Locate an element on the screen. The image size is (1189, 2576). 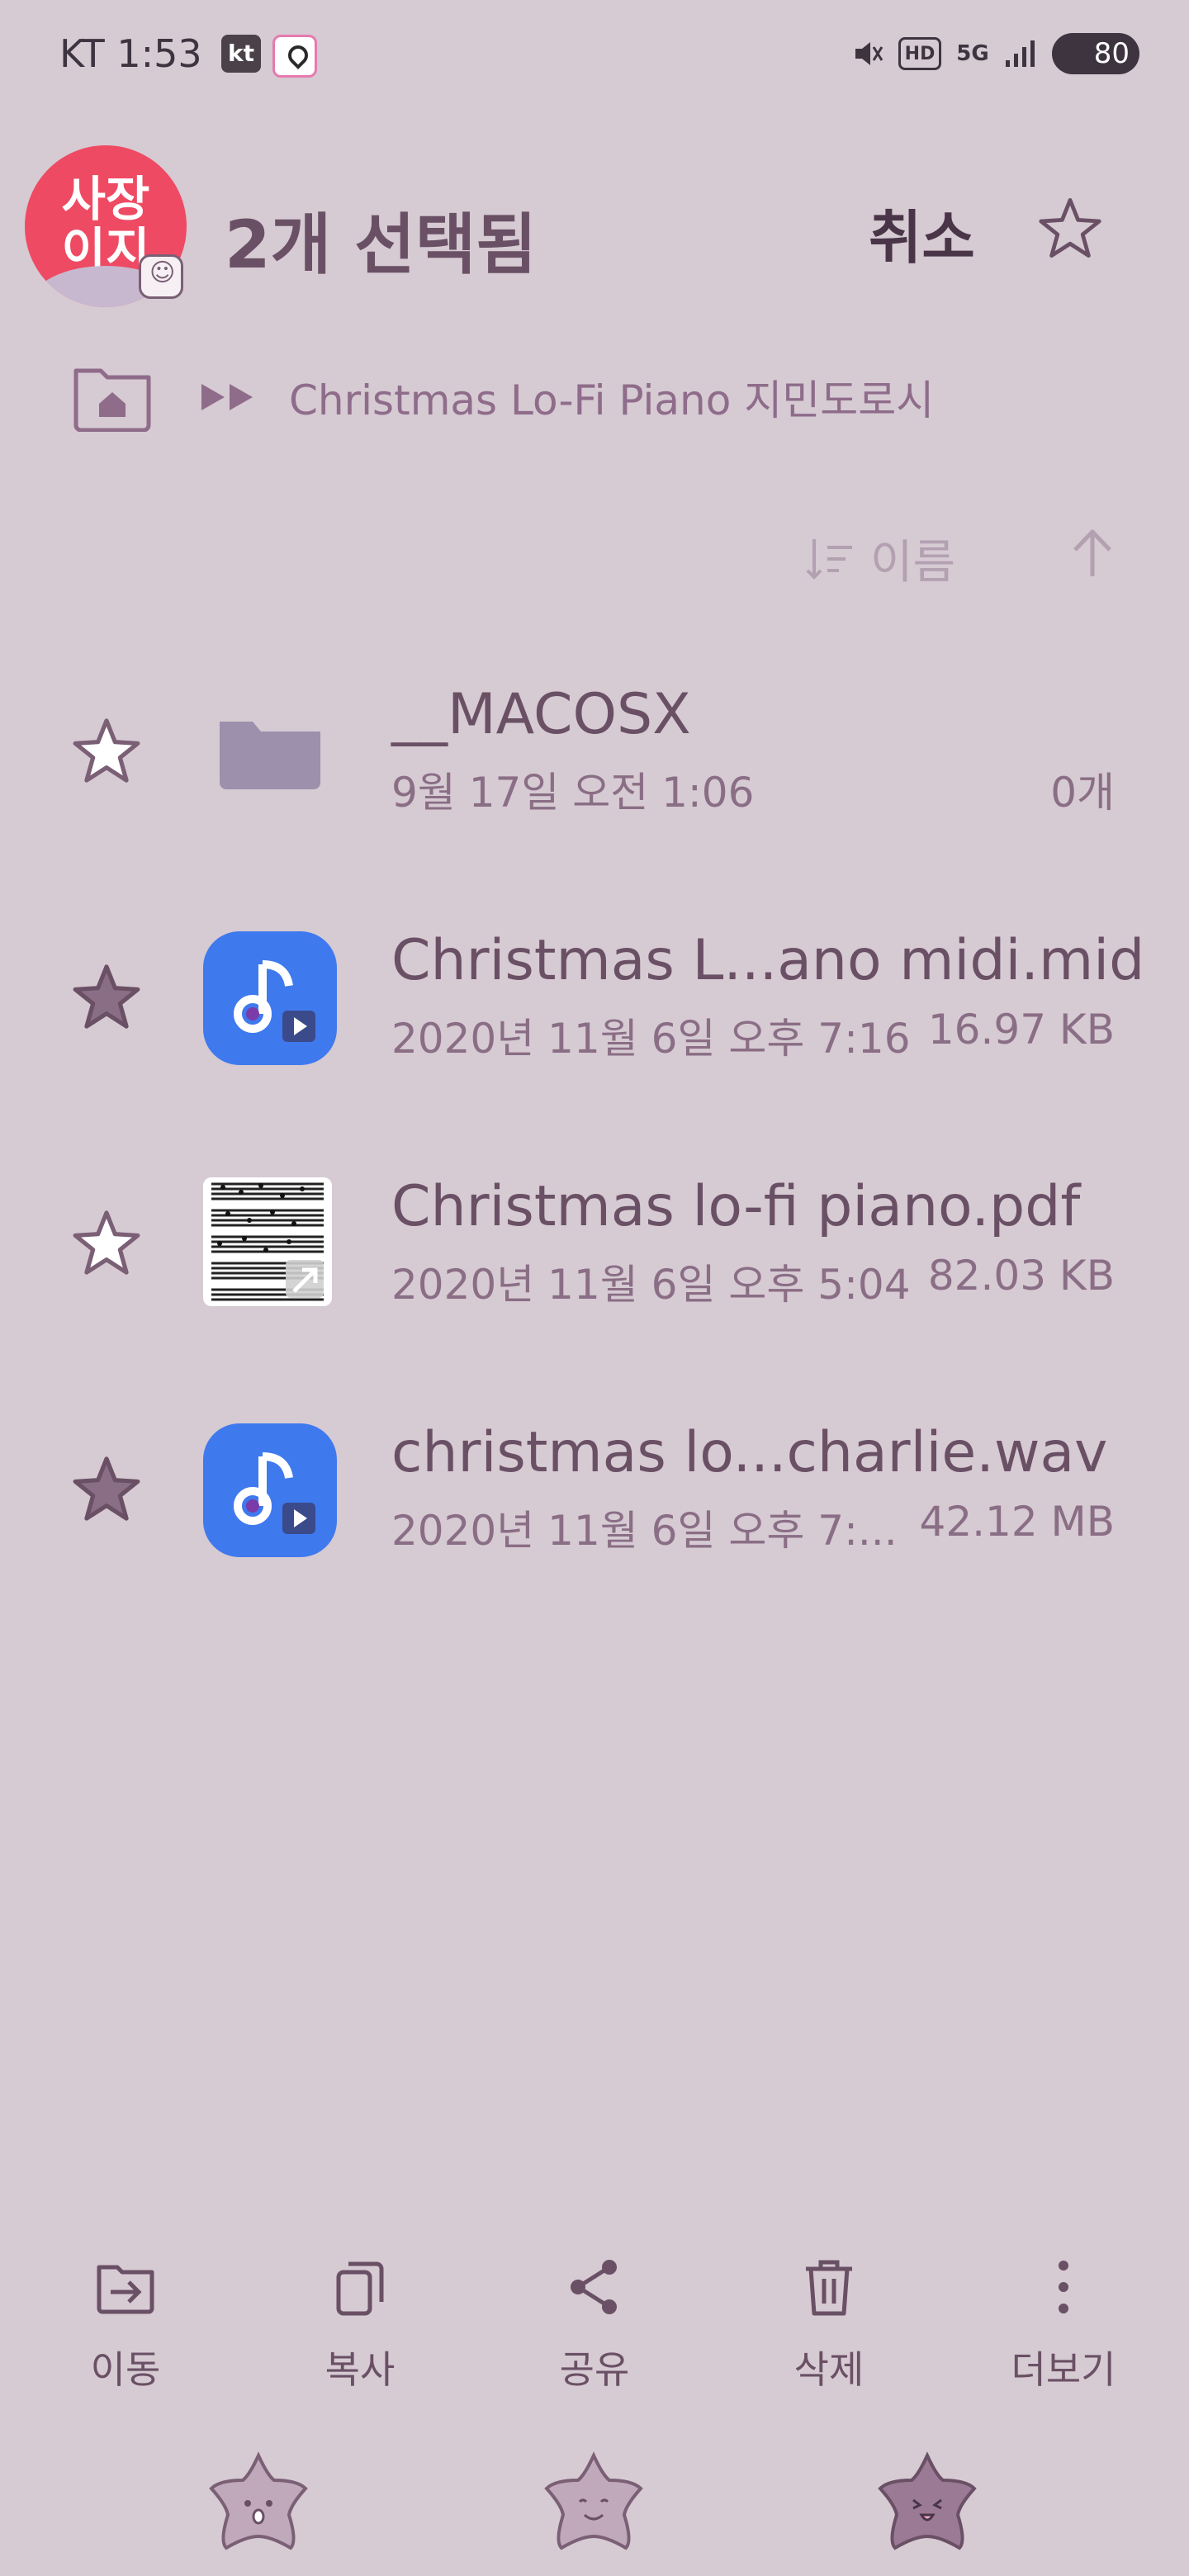
folder-icon is located at coordinates (270, 752).